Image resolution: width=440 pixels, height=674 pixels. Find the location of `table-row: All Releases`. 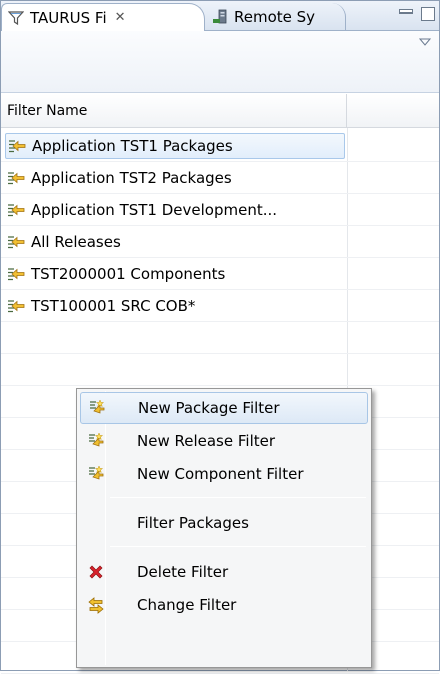

table-row: All Releases is located at coordinates (220, 242).